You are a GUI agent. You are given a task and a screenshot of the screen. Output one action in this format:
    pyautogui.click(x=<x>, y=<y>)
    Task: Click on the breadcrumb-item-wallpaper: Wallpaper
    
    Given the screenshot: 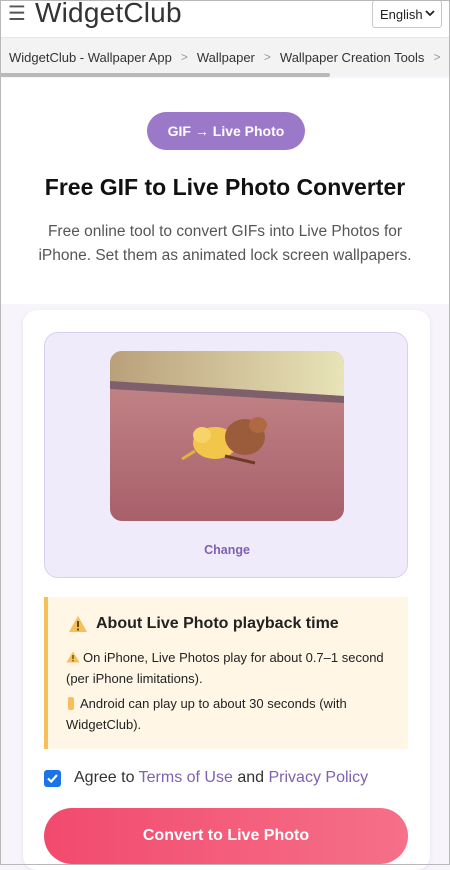 What is the action you would take?
    pyautogui.click(x=226, y=57)
    